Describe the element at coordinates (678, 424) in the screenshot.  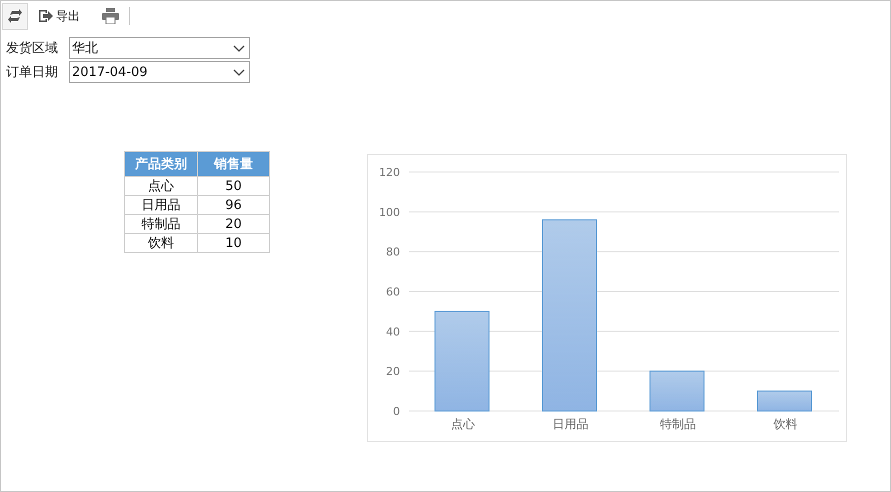
I see `axis-category-label: 特制品` at that location.